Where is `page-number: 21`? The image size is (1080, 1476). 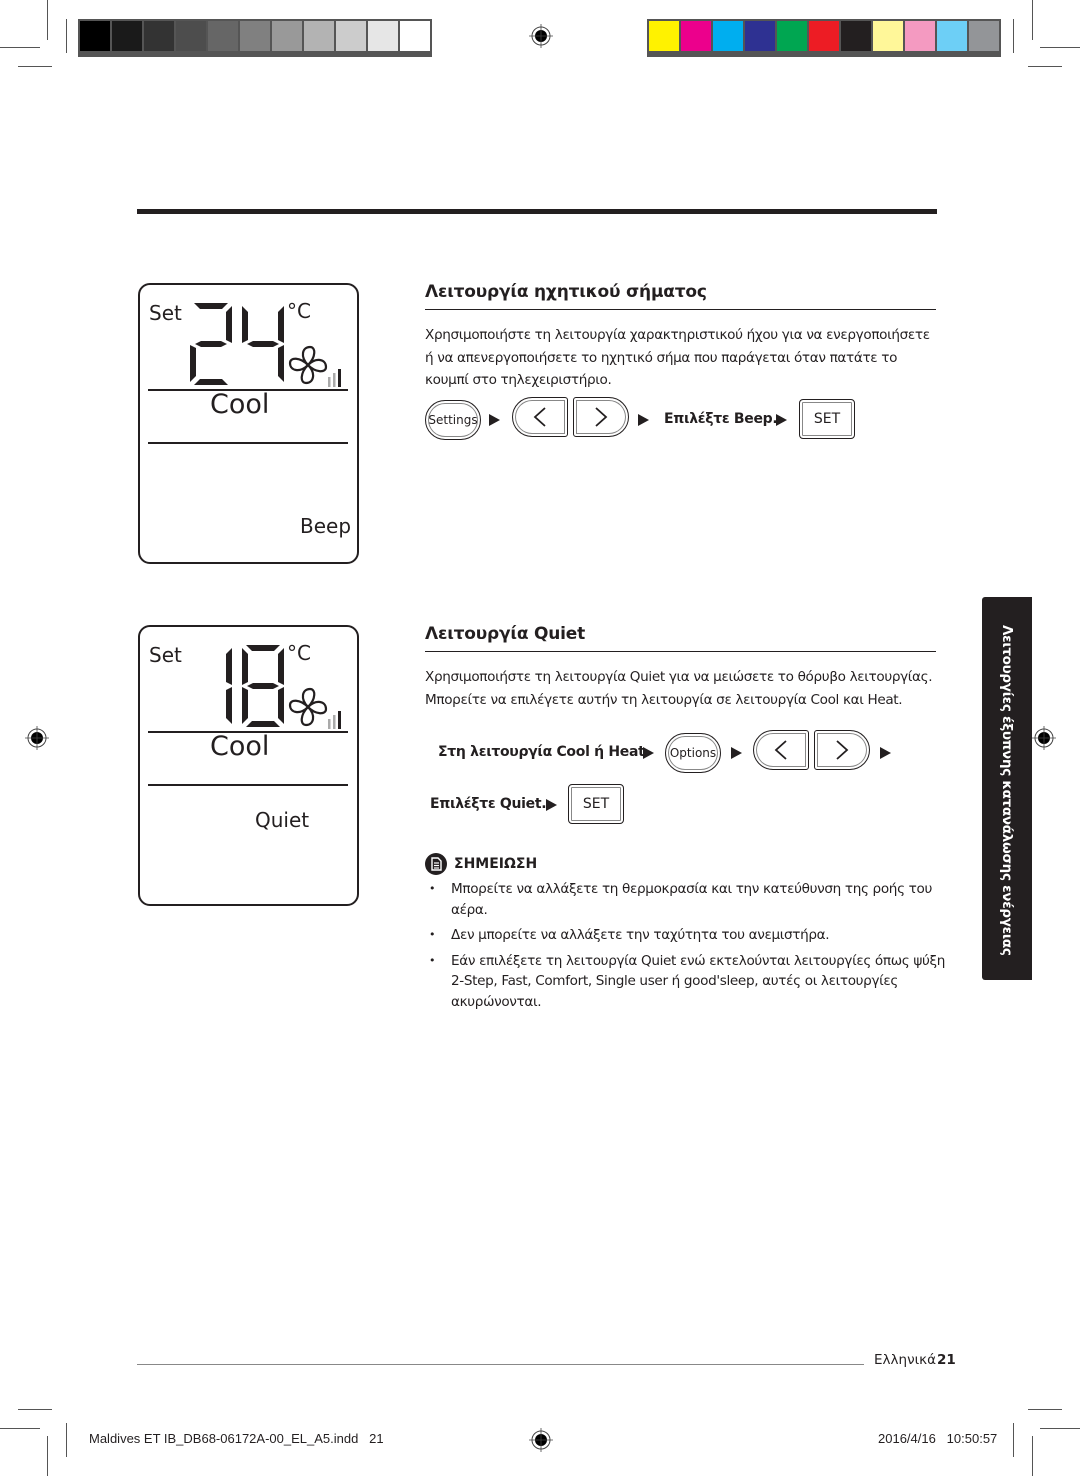
page-number: 21 is located at coordinates (946, 1360).